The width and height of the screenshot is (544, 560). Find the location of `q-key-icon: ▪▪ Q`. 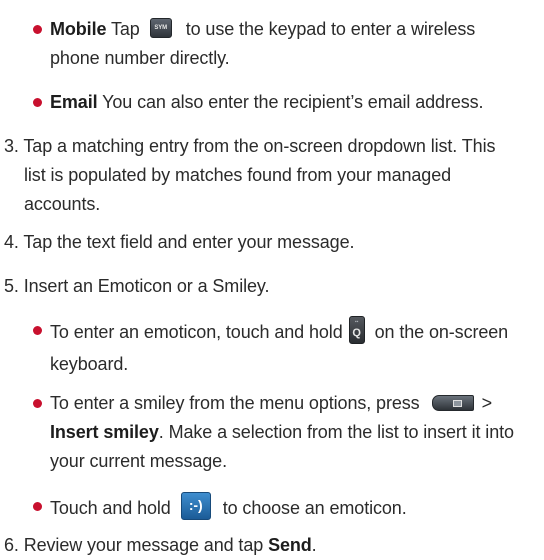

q-key-icon: ▪▪ Q is located at coordinates (356, 330).